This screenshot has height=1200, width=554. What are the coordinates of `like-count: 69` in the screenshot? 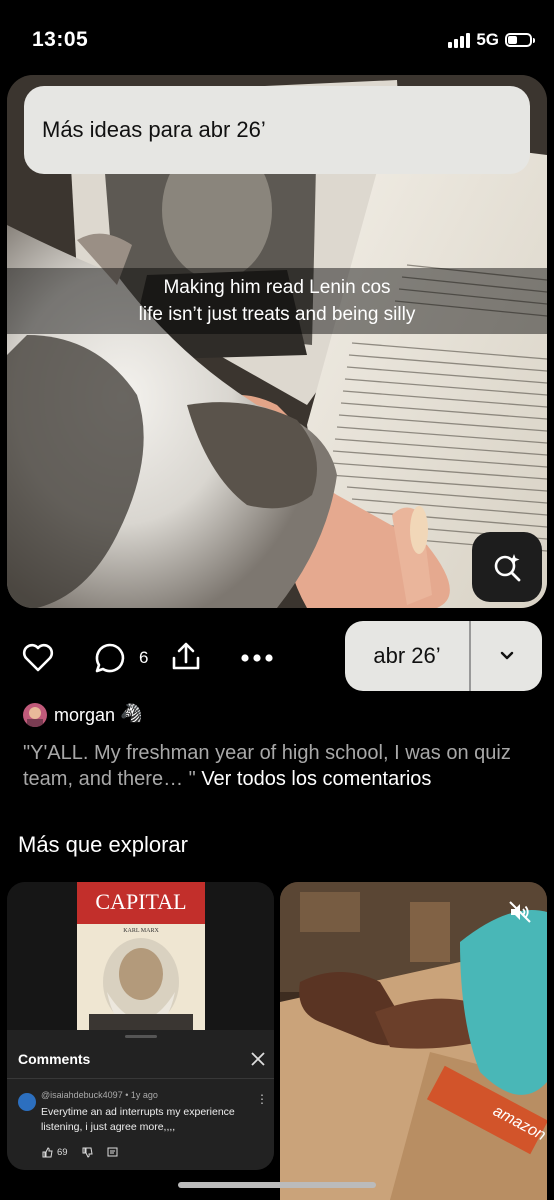 It's located at (62, 1152).